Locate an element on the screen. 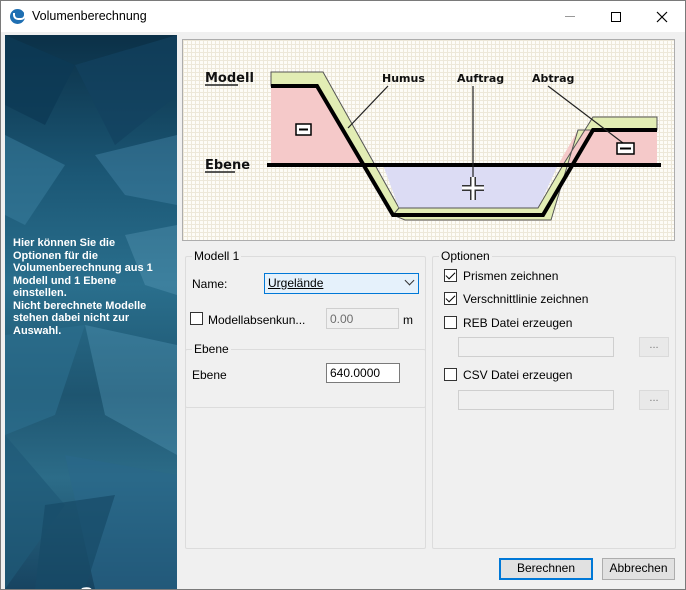 The width and height of the screenshot is (686, 590). window-title: Volumenberechnung is located at coordinates (89, 16).